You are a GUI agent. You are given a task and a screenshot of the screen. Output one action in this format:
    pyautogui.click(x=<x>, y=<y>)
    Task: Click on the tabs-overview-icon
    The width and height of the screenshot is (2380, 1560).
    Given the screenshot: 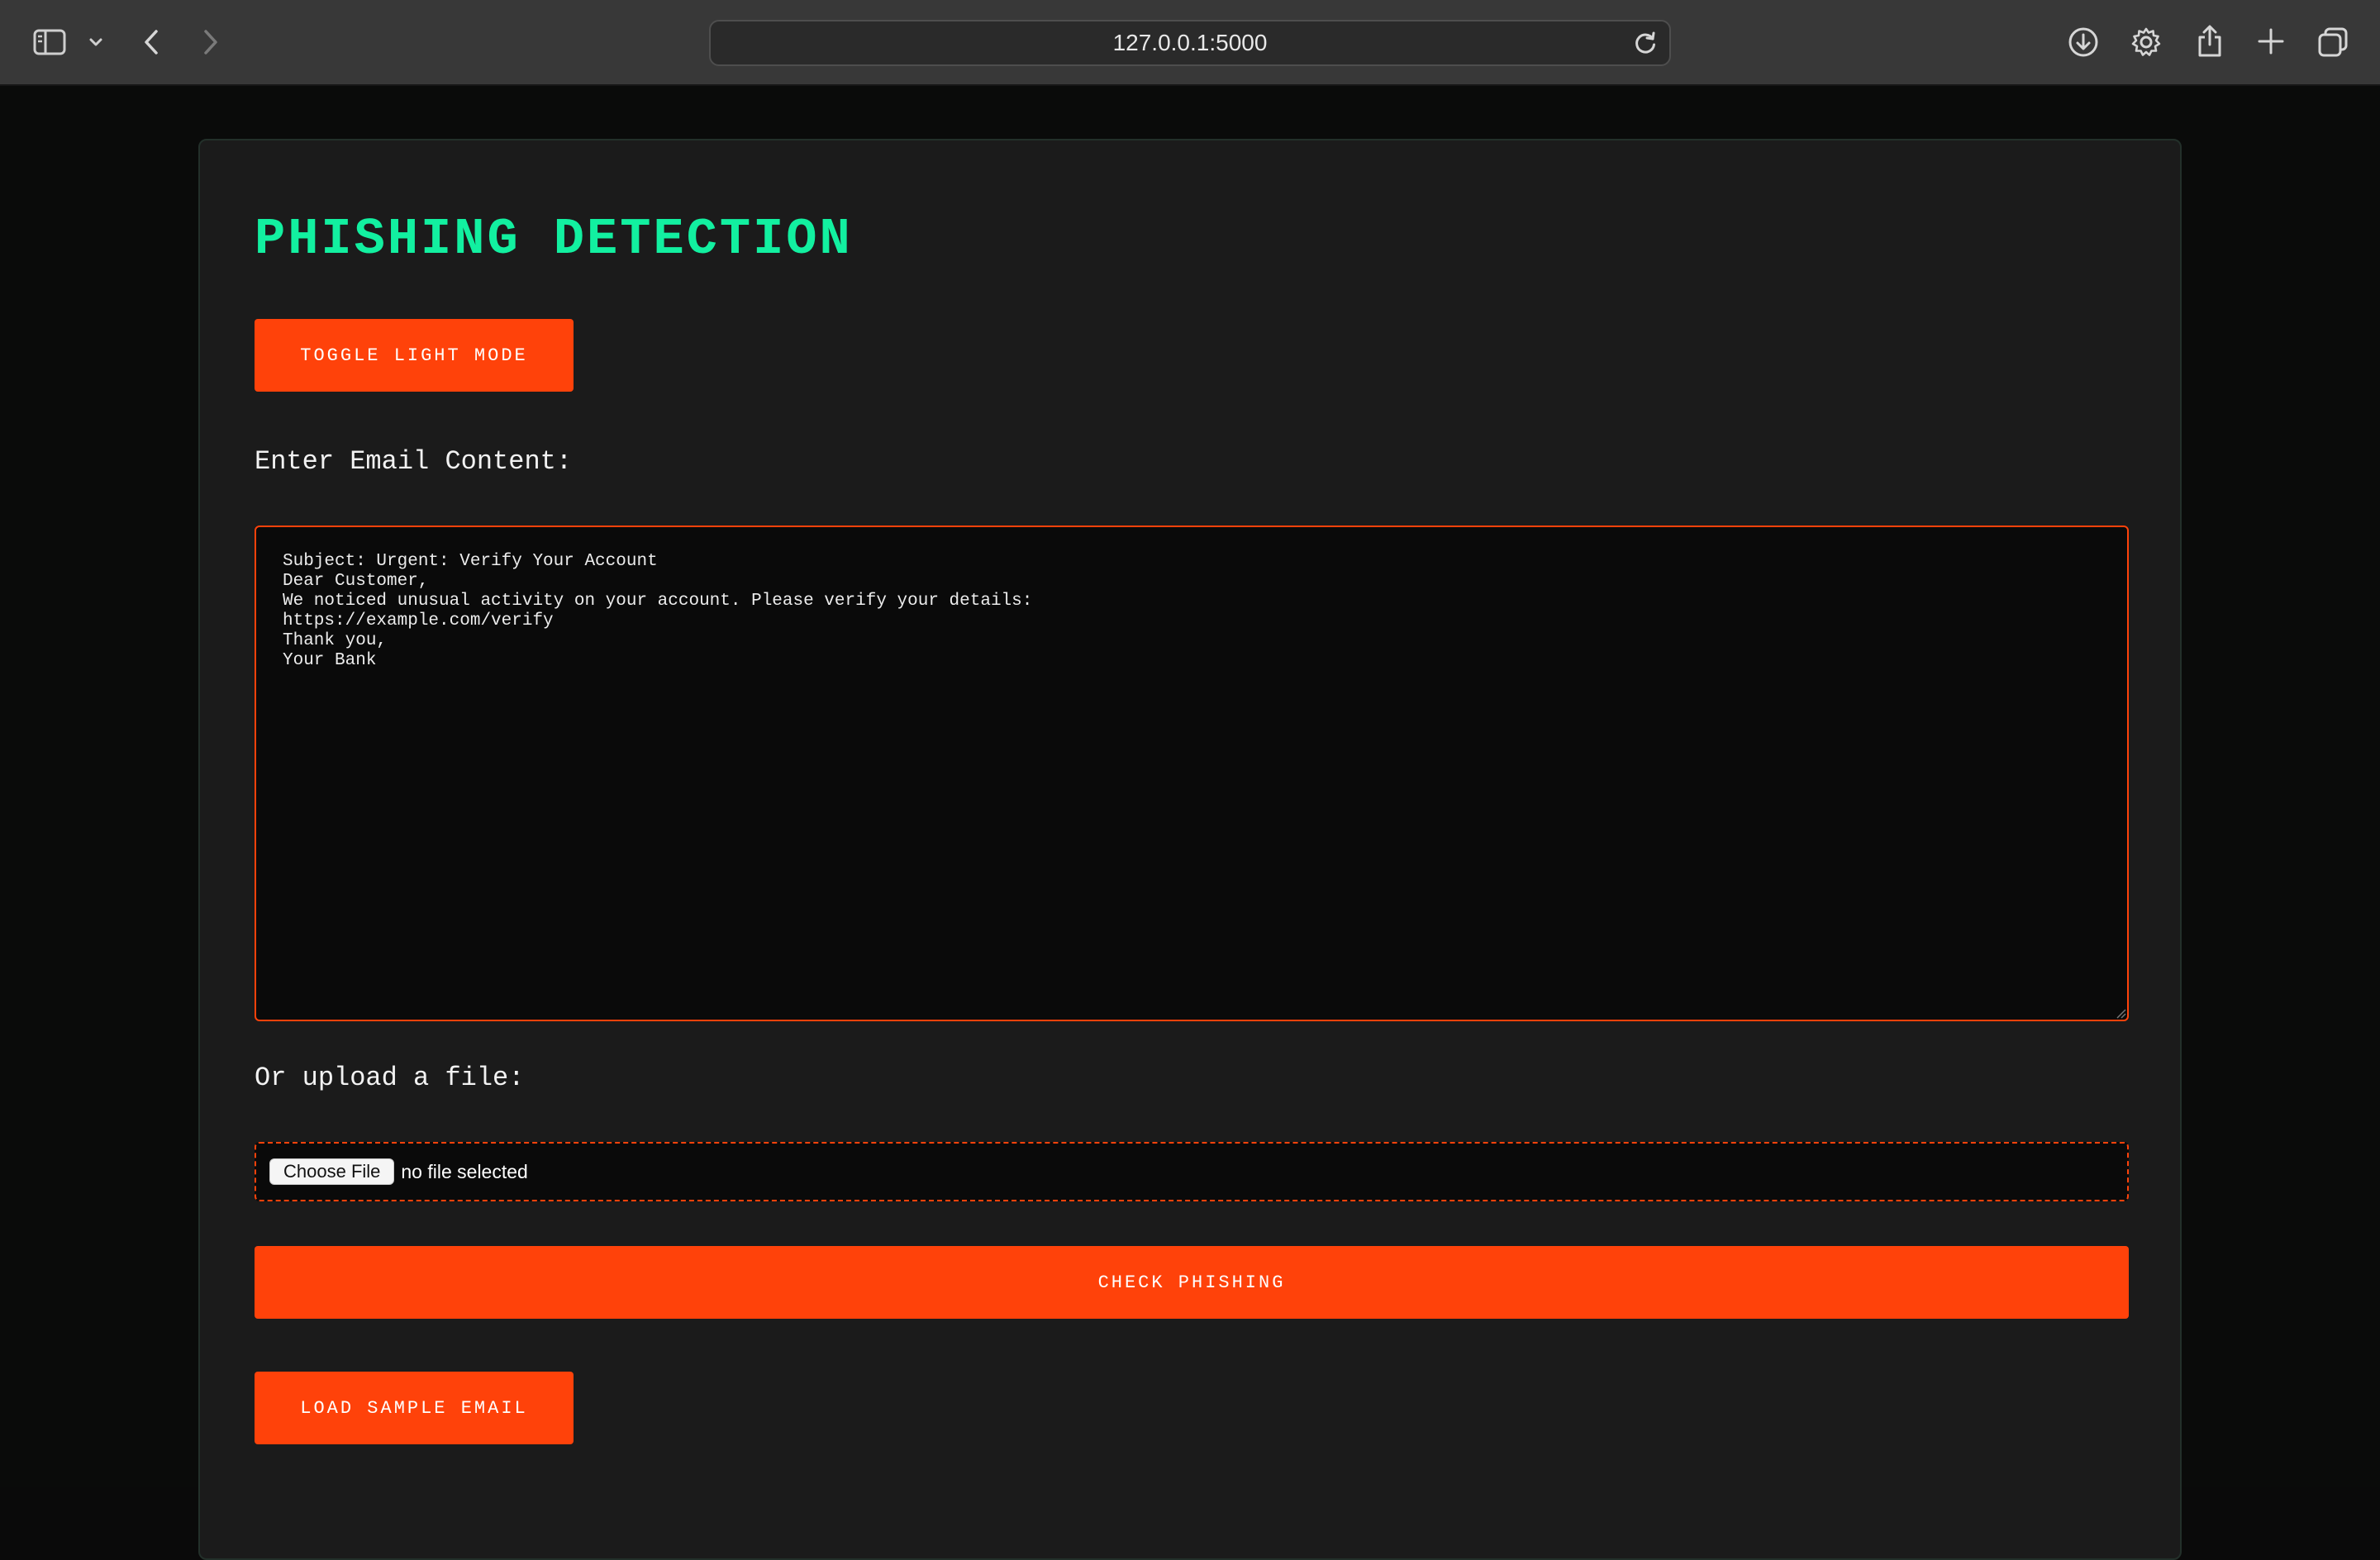 What is the action you would take?
    pyautogui.click(x=2333, y=42)
    